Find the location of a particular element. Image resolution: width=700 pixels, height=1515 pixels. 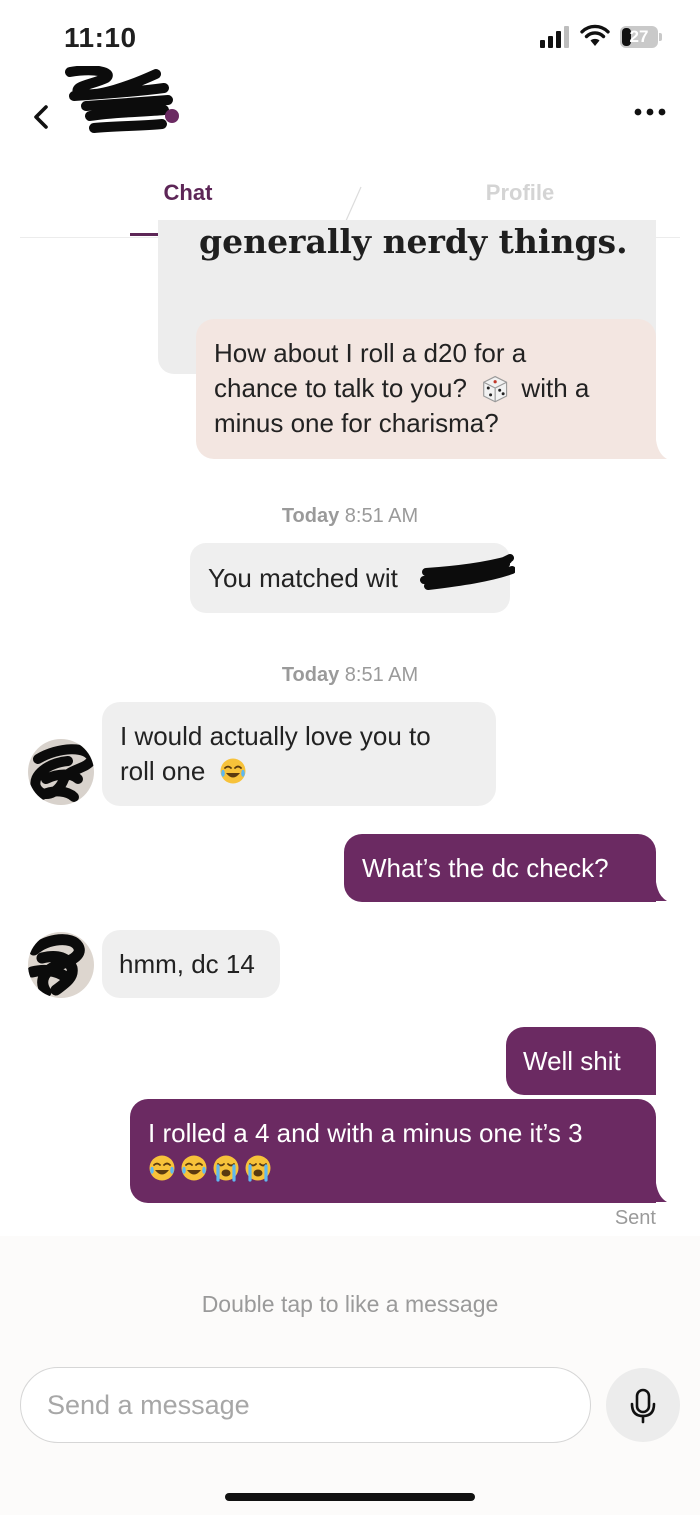

comment-bubble-tail is located at coordinates (653, 449).